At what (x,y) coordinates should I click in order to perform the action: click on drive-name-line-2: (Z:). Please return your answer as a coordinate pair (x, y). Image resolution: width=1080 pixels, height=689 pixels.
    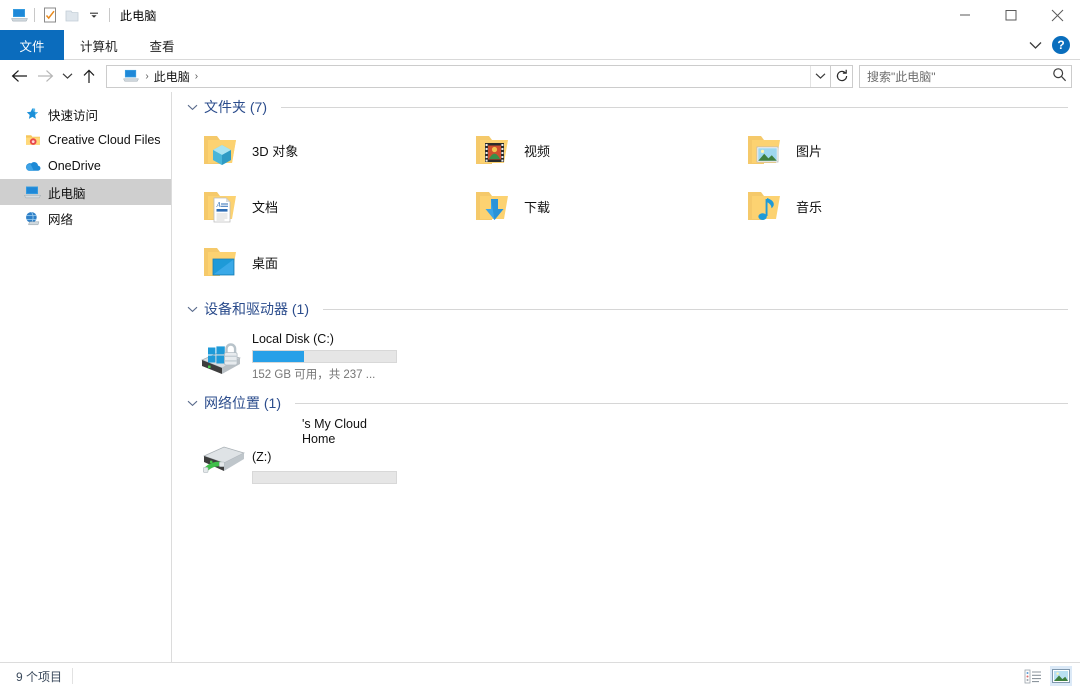
    Looking at the image, I should click on (262, 456).